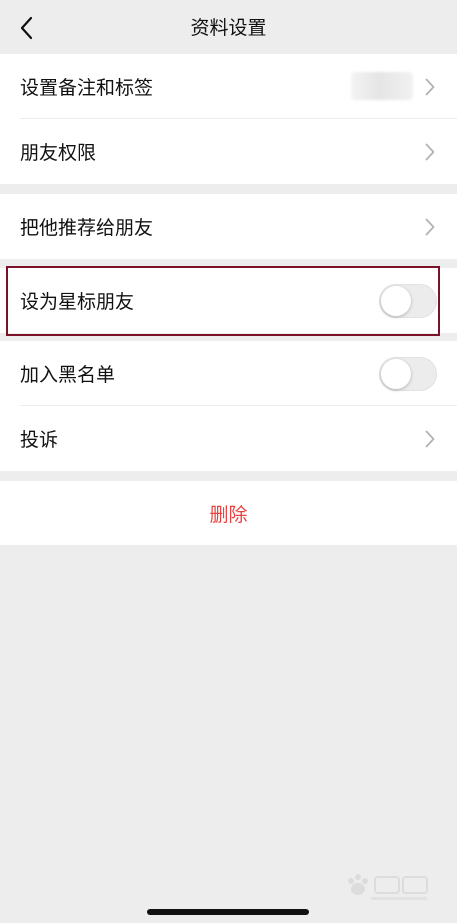  What do you see at coordinates (77, 302) in the screenshot?
I see `row-label: 设为星标朋友` at bounding box center [77, 302].